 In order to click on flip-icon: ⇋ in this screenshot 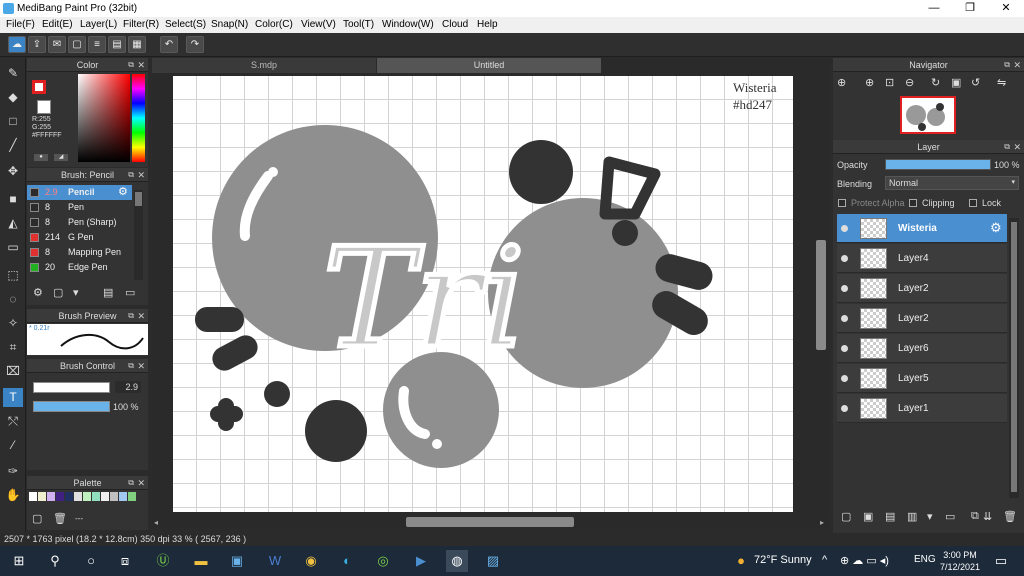, I will do `click(1001, 82)`.